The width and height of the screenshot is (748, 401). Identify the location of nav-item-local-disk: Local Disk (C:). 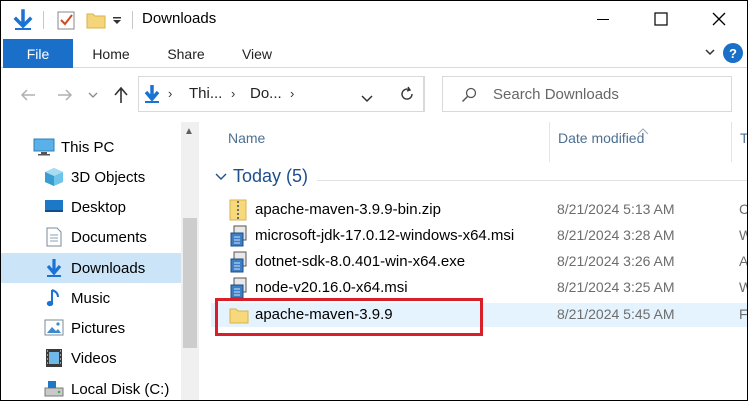
(91, 387).